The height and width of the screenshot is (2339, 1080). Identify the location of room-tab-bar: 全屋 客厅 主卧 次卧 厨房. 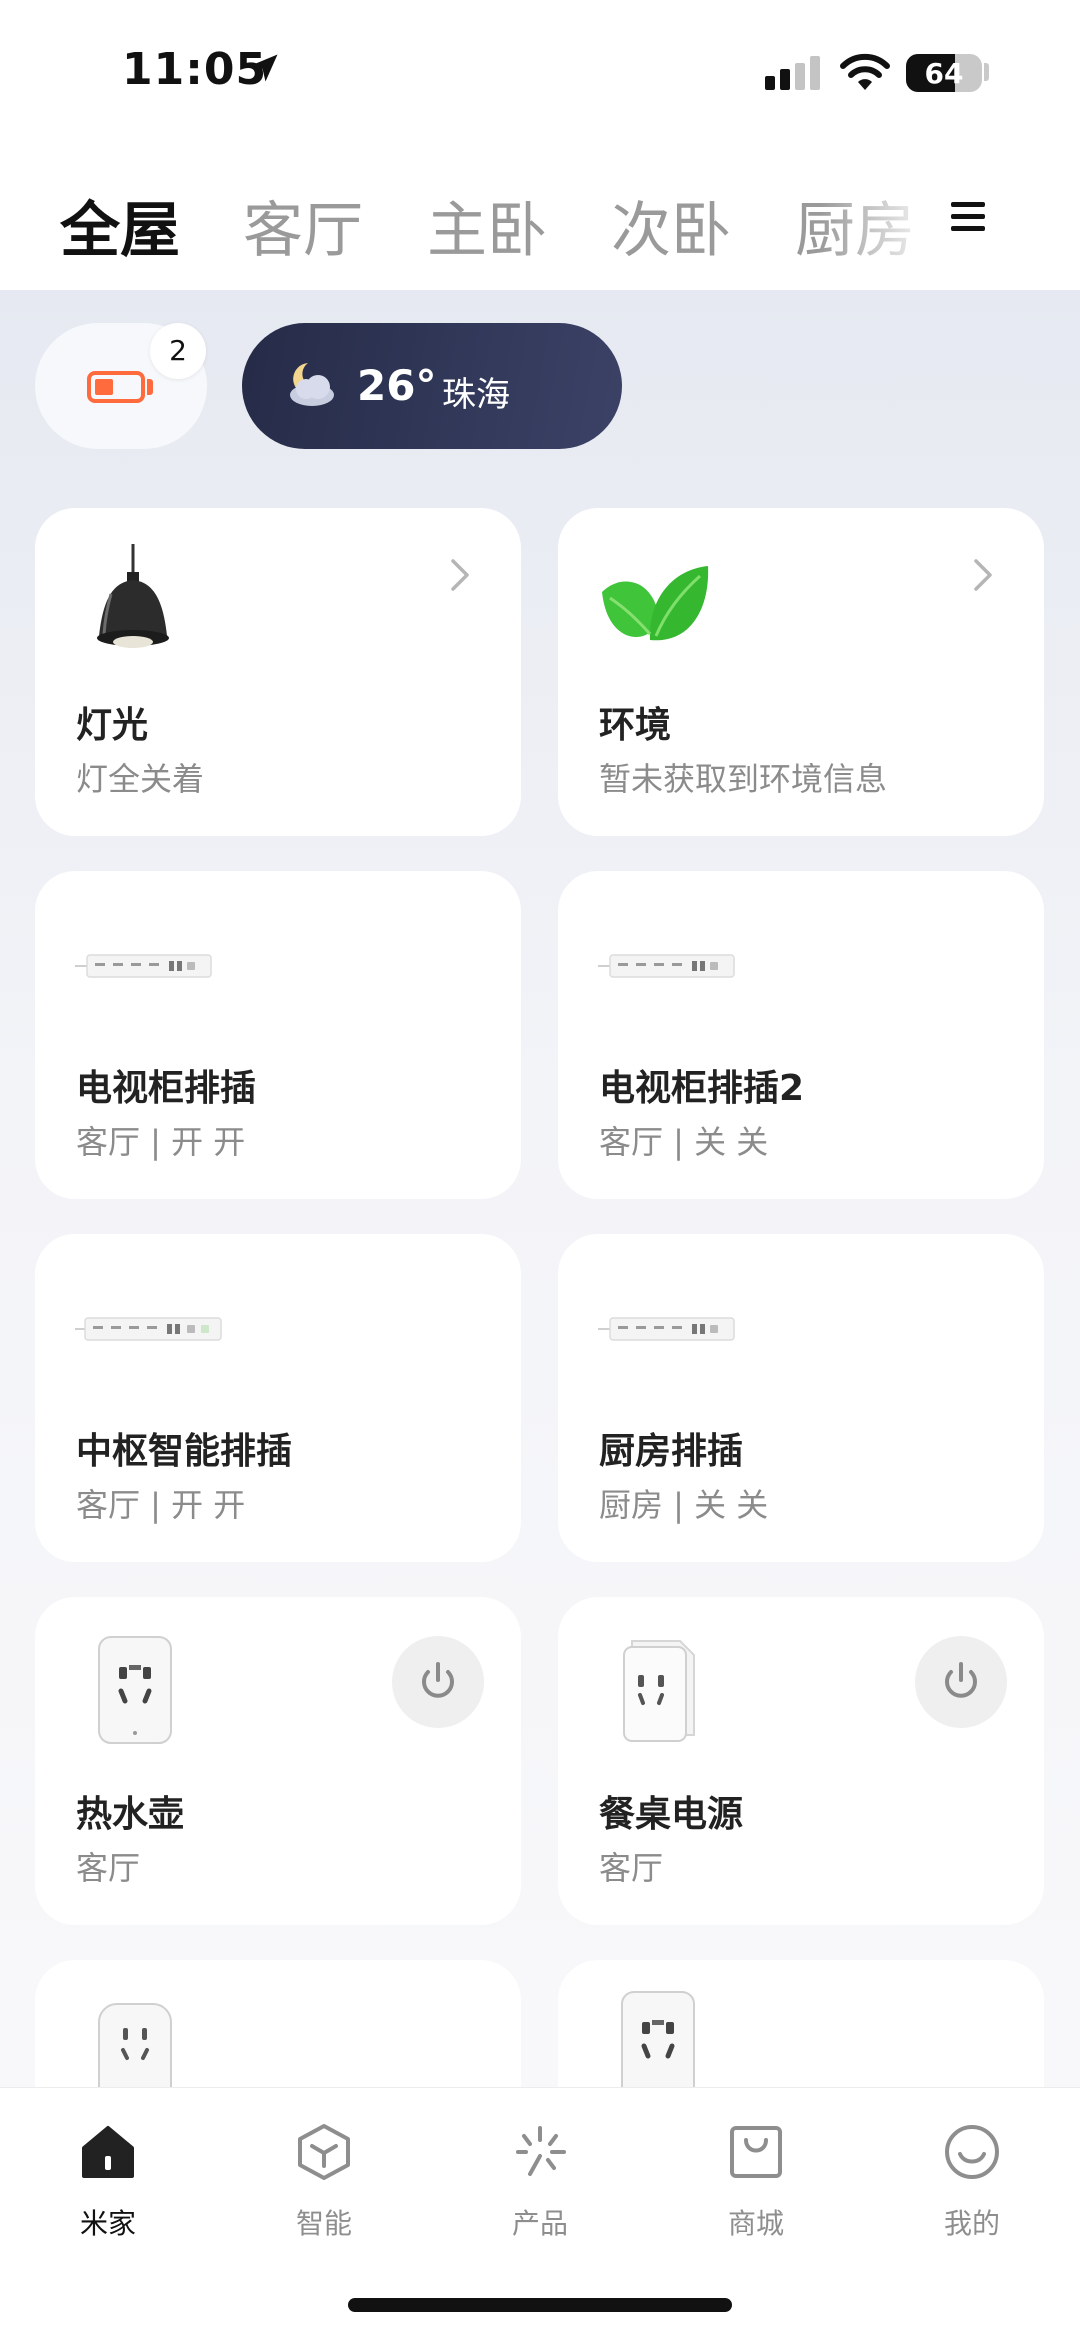
(540, 215).